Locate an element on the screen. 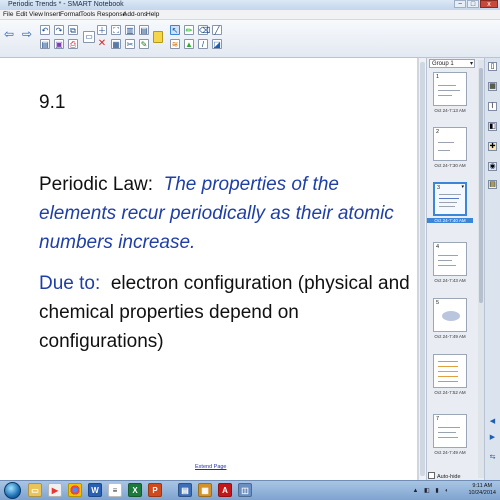 Image resolution: width=500 pixels, height=500 pixels. thumbnail-number: 3 is located at coordinates (439, 188).